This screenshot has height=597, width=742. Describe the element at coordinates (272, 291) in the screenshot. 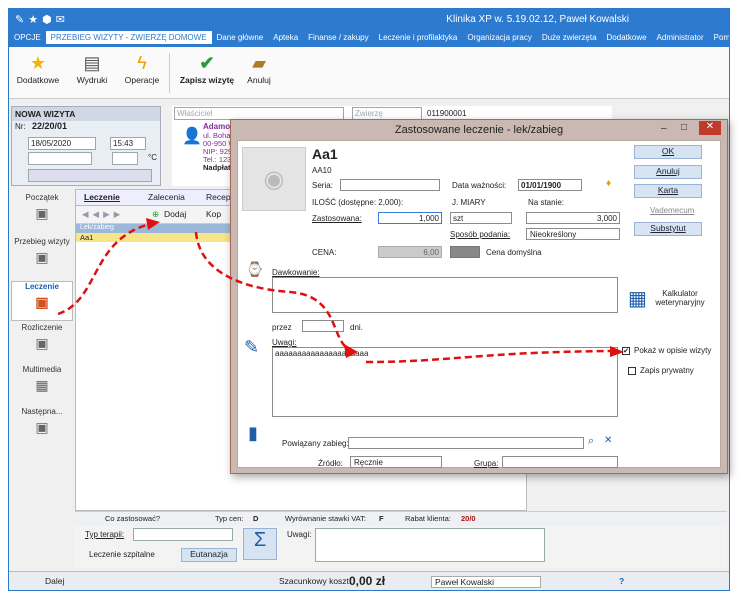

I see `arrow-to-remarks` at that location.